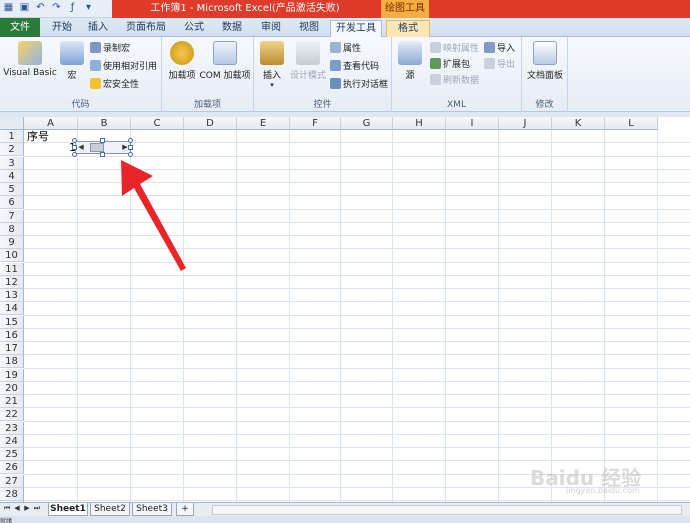 This screenshot has width=690, height=523. Describe the element at coordinates (104, 123) in the screenshot. I see `column-header-b: B` at that location.